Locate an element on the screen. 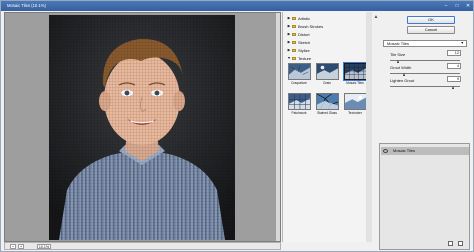  folder-artistic: ▶ Artistic is located at coordinates (327, 18).